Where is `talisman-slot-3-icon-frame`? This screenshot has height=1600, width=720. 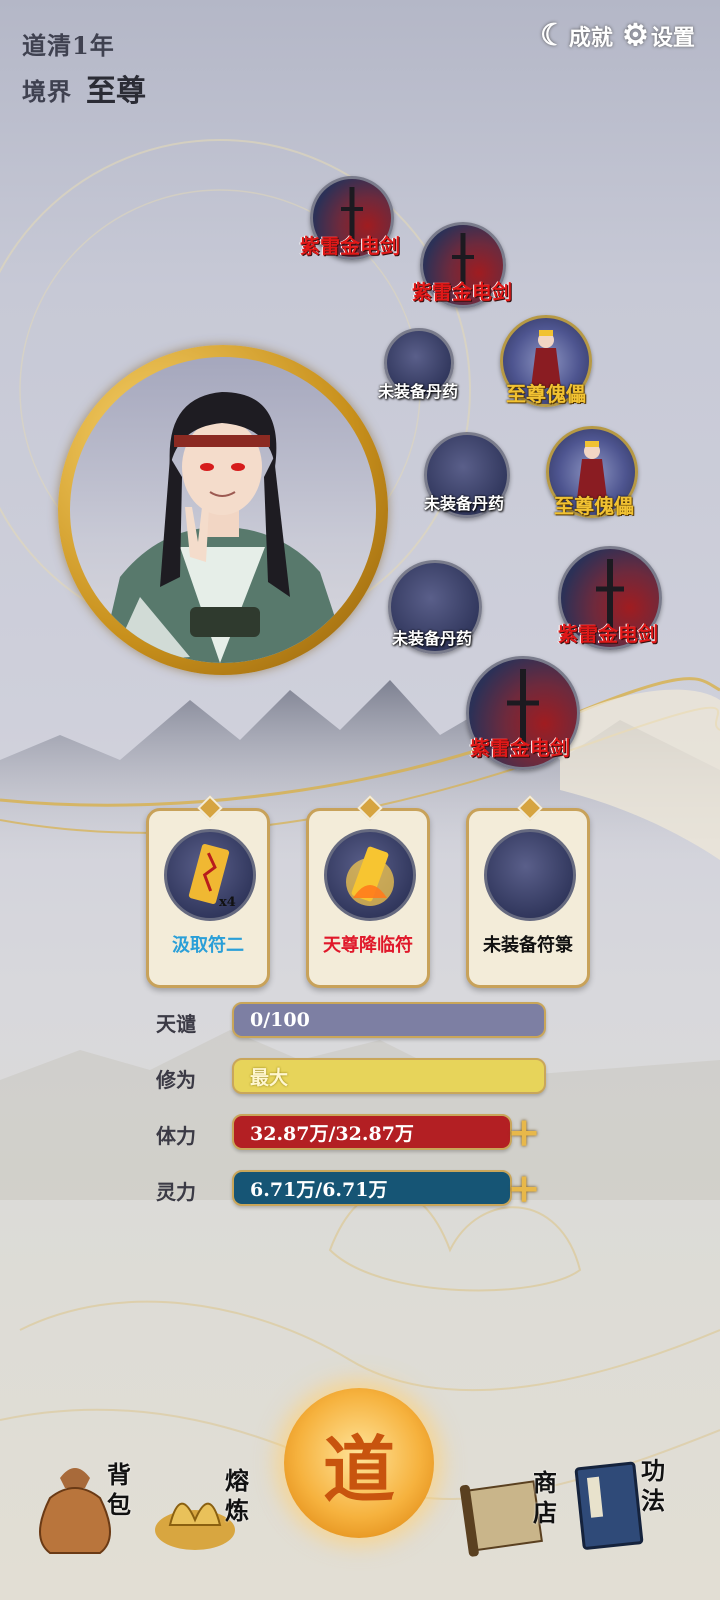
talisman-slot-3-icon-frame is located at coordinates (530, 875).